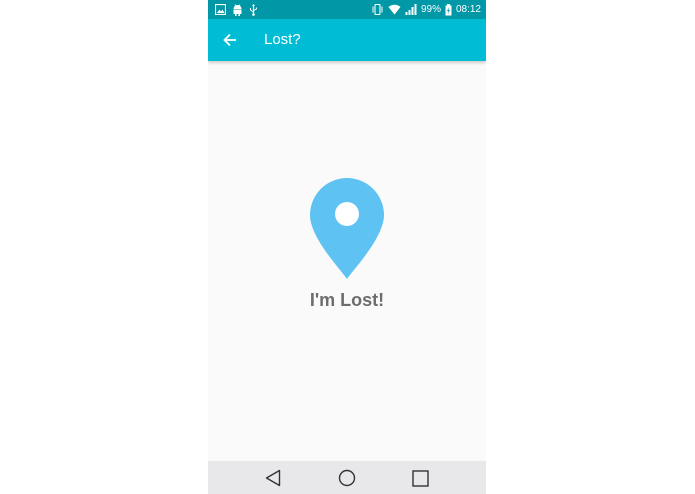 The width and height of the screenshot is (695, 494). I want to click on status-system: 99% 08:12, so click(426, 9).